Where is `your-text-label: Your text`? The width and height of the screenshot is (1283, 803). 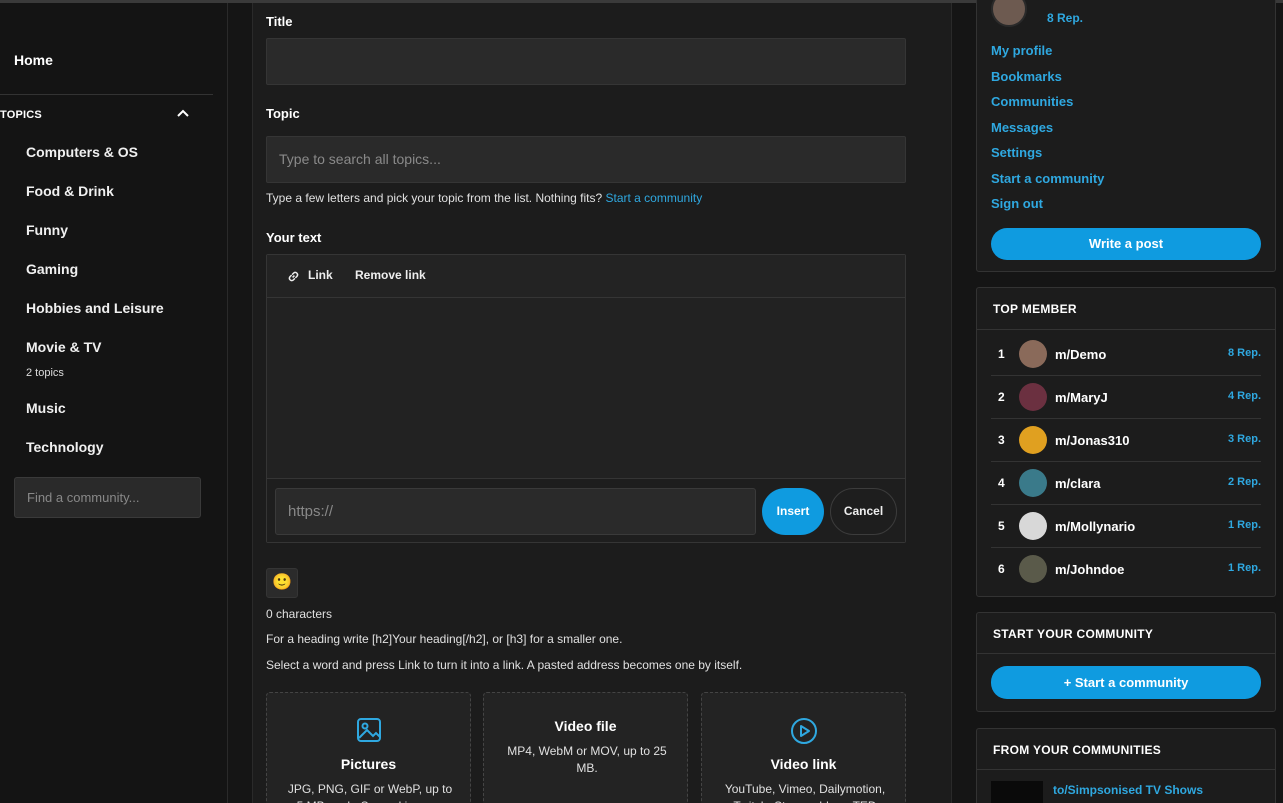
your-text-label: Your text is located at coordinates (294, 237).